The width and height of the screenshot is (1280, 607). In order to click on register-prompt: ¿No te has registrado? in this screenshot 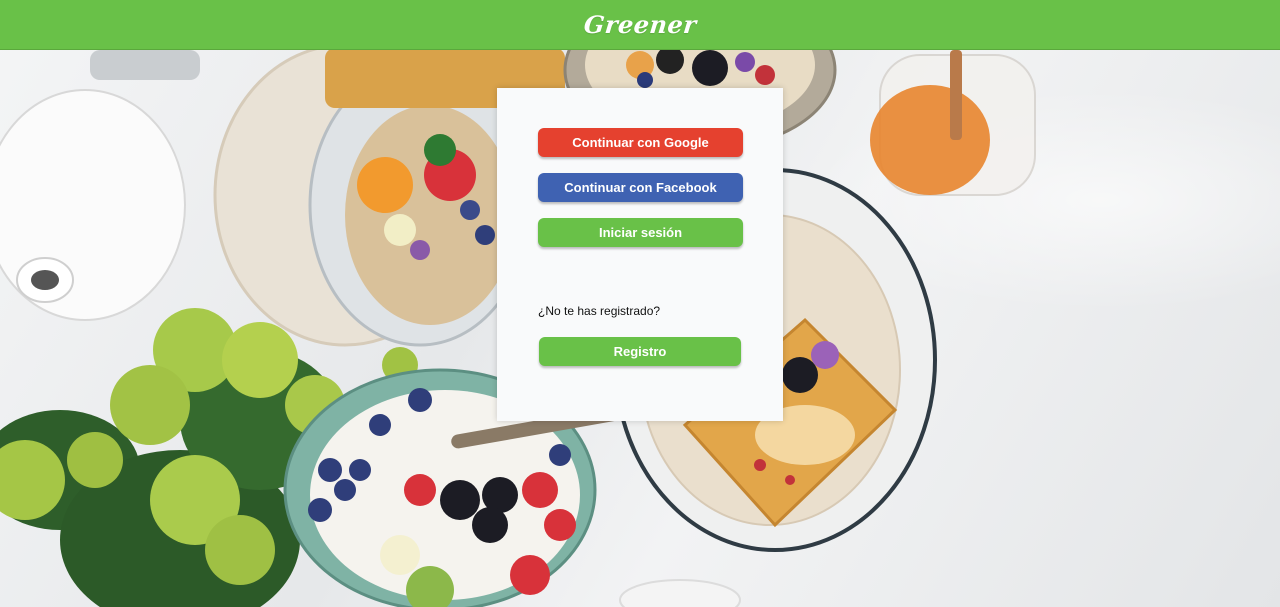, I will do `click(599, 311)`.